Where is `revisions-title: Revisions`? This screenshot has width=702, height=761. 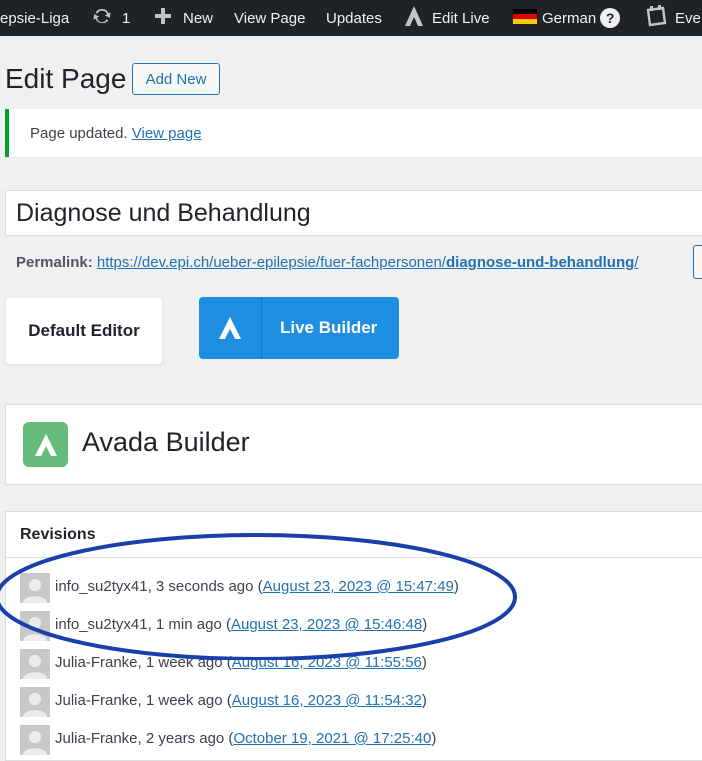 revisions-title: Revisions is located at coordinates (58, 534).